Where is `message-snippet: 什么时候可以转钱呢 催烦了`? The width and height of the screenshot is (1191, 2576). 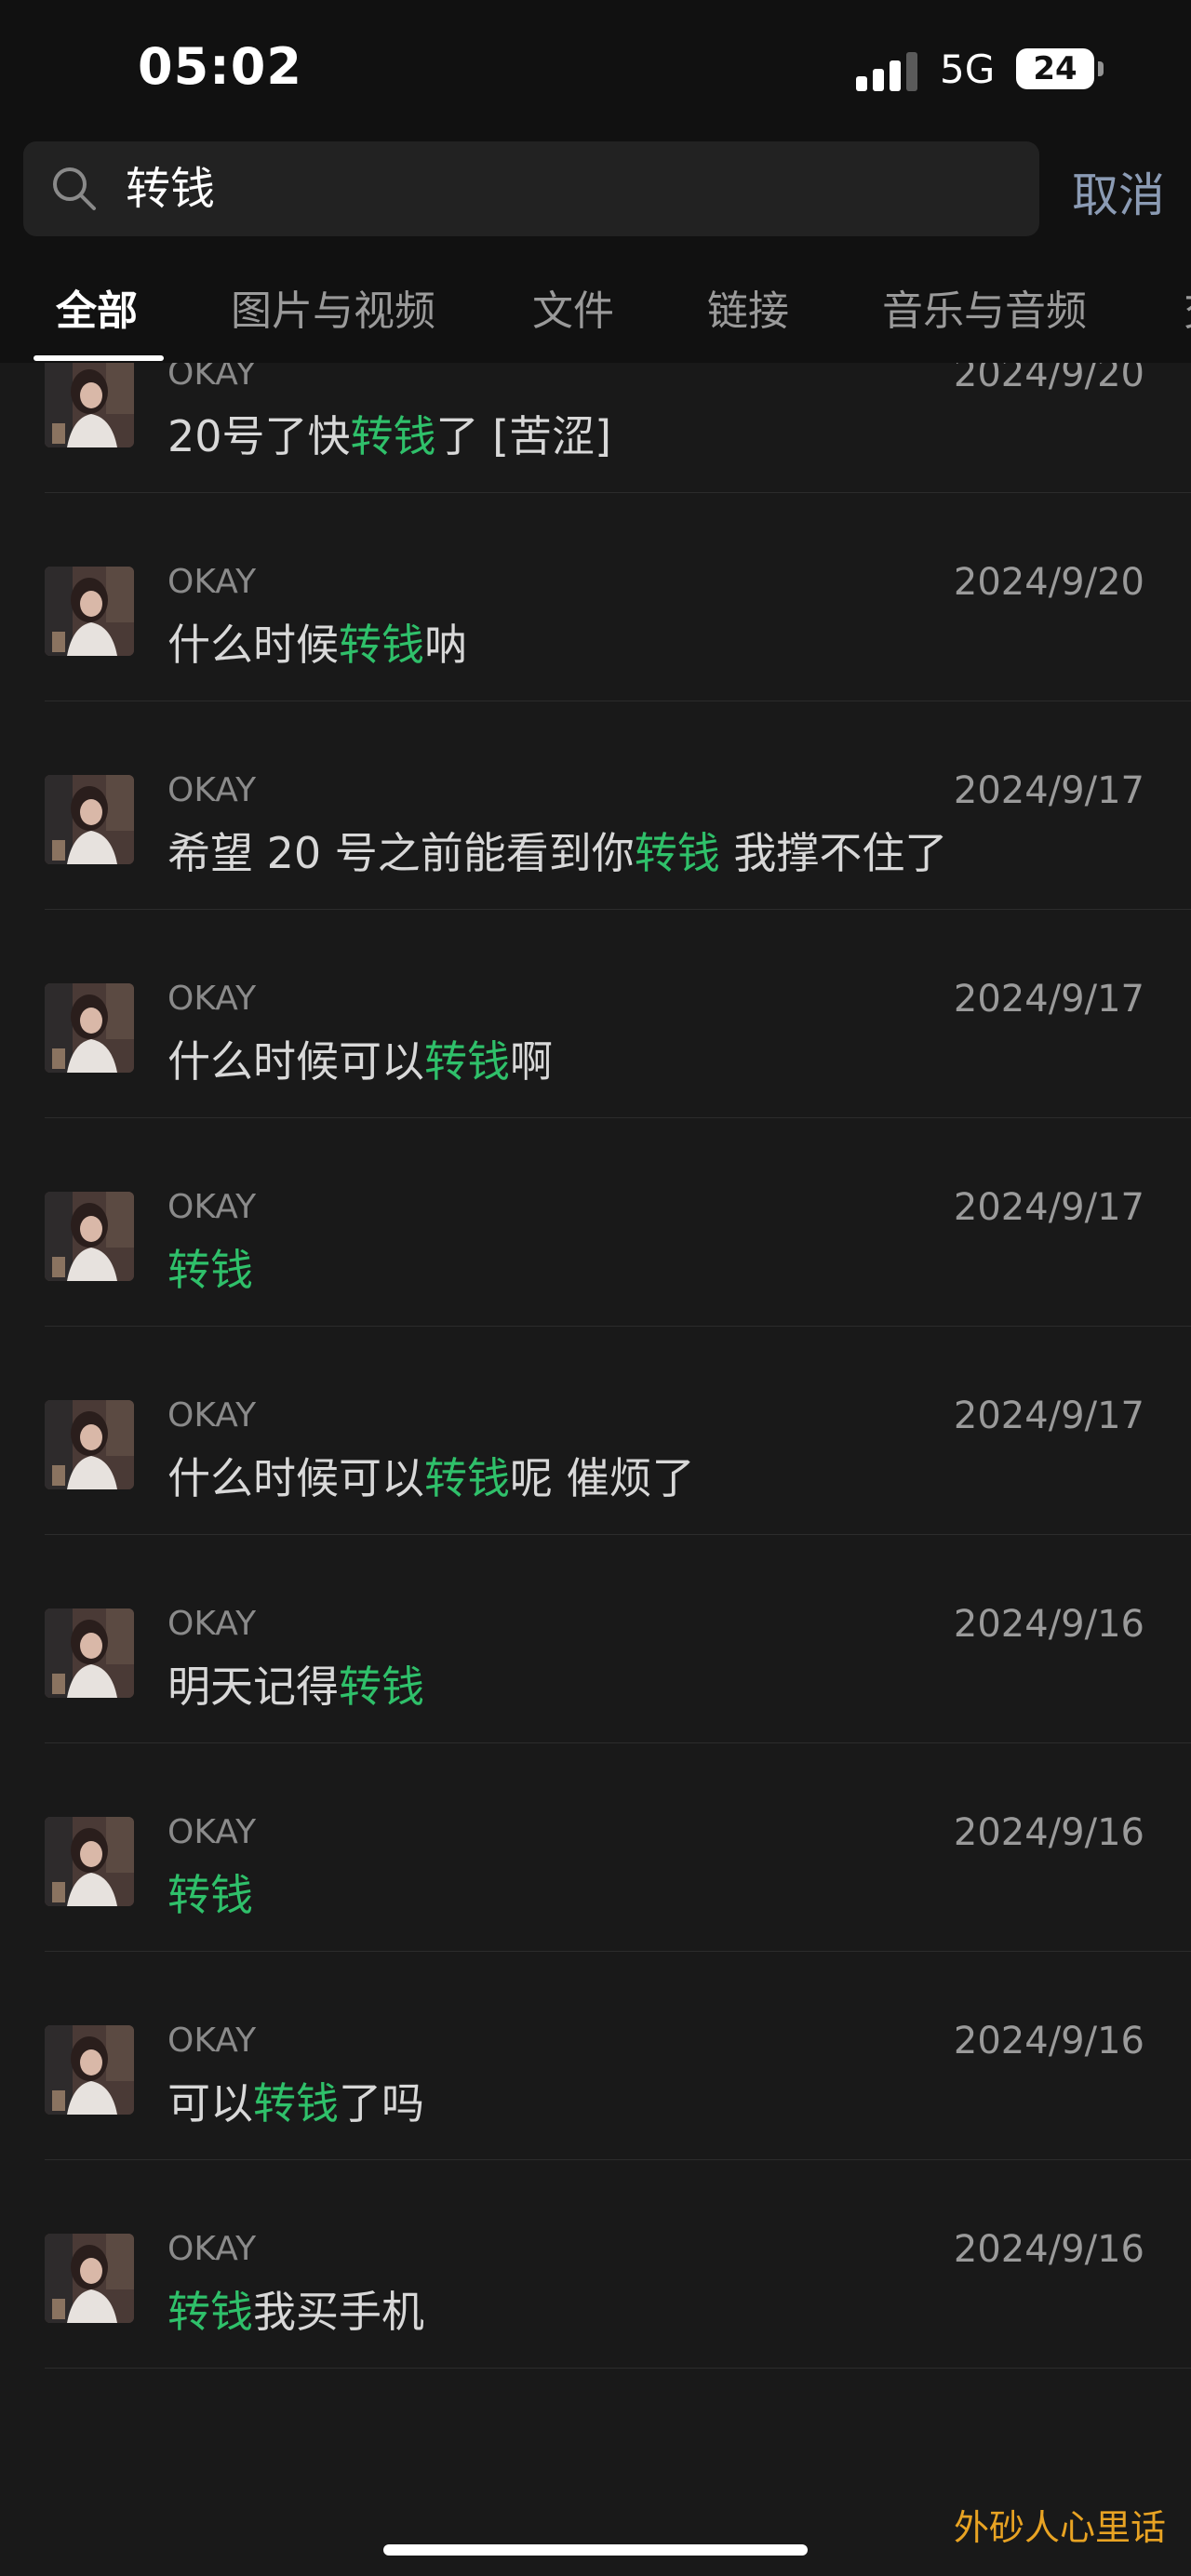 message-snippet: 什么时候可以转钱呢 催烦了 is located at coordinates (431, 1475).